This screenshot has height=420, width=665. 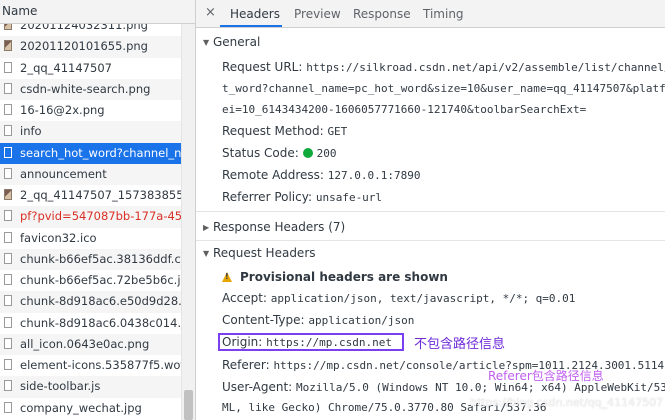 I want to click on details-tabbar: × Headers Preview Response Timing, so click(x=430, y=14).